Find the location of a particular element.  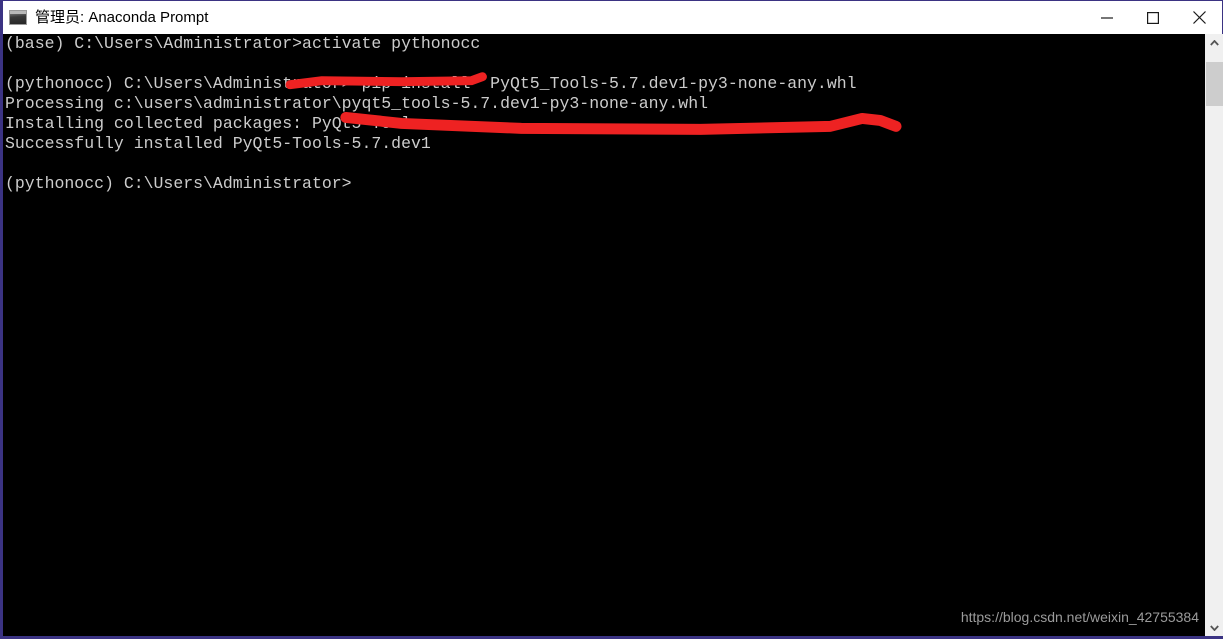

maximize-icon is located at coordinates (1153, 17).